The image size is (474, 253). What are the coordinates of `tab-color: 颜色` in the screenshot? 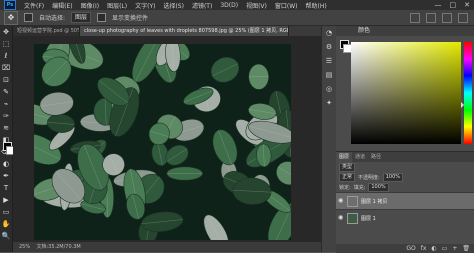 It's located at (364, 30).